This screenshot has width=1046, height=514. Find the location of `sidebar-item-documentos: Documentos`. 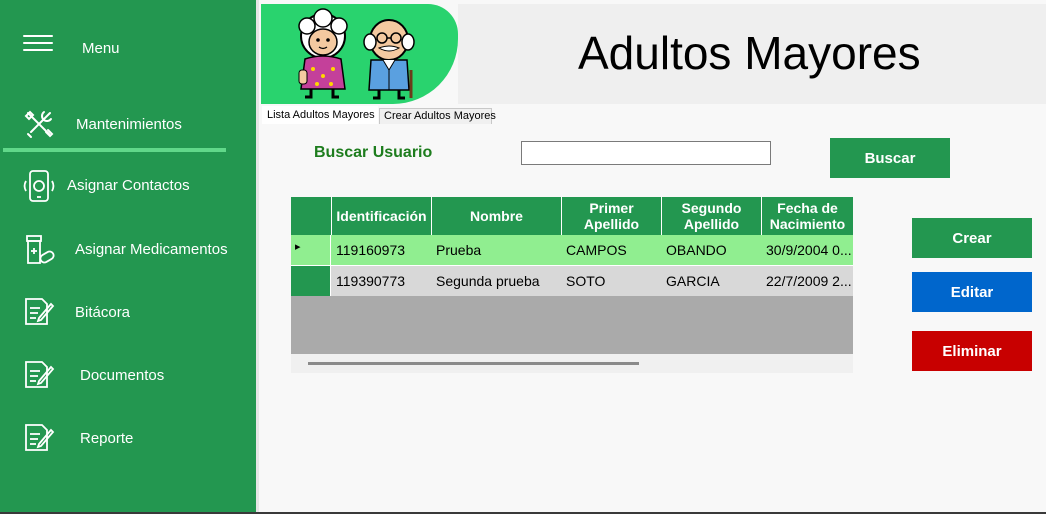

sidebar-item-documentos: Documentos is located at coordinates (128, 376).